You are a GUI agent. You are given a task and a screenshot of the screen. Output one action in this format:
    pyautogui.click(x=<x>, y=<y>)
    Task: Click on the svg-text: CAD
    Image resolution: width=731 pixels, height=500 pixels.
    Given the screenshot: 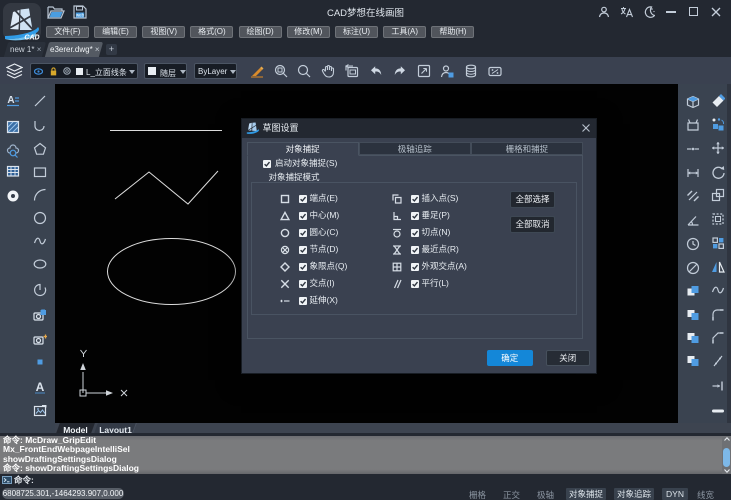 What is the action you would take?
    pyautogui.click(x=31, y=38)
    